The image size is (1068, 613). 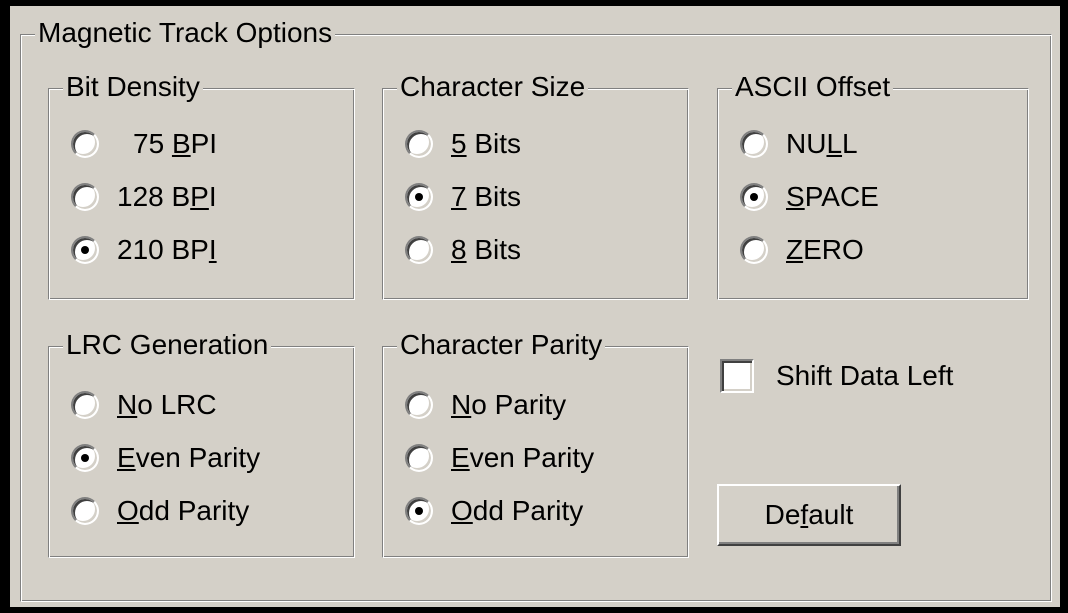 I want to click on shift-data-left-checkbox: Shift Data Left, so click(x=836, y=376).